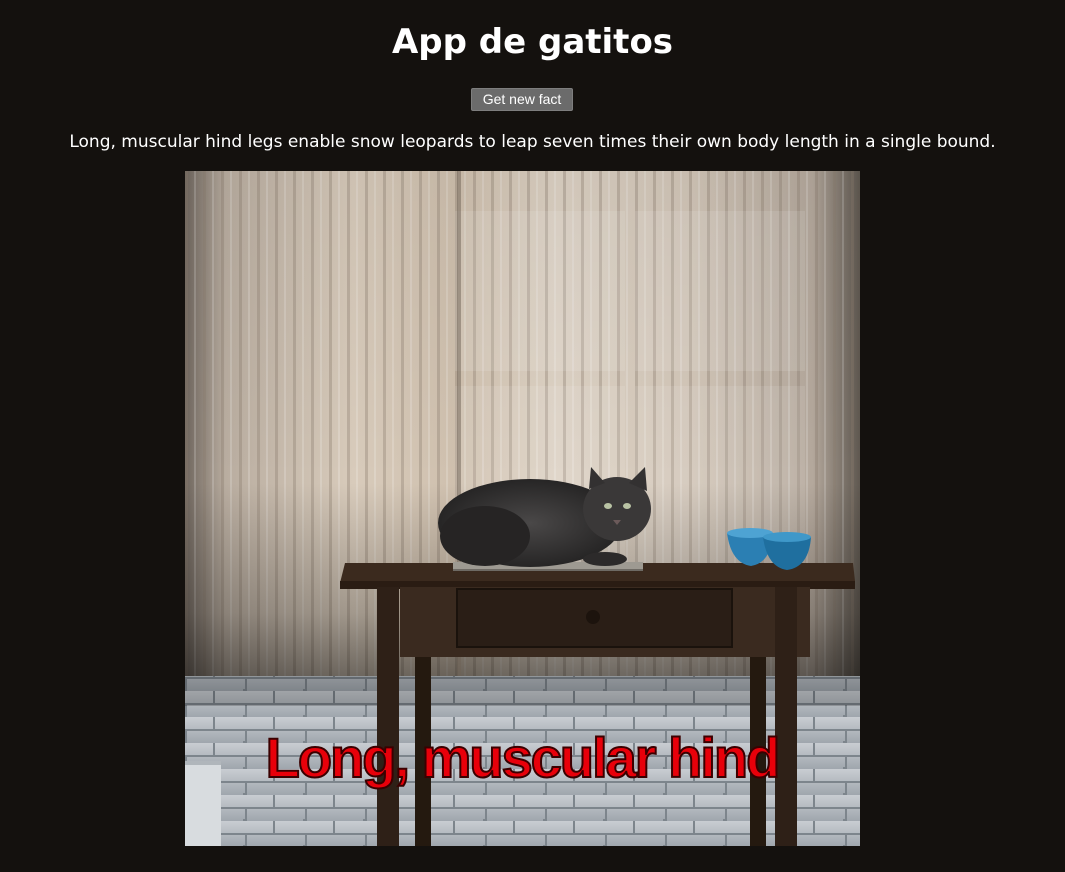 The width and height of the screenshot is (1065, 872). I want to click on image-caption-overlay: Long, muscular hind, so click(522, 757).